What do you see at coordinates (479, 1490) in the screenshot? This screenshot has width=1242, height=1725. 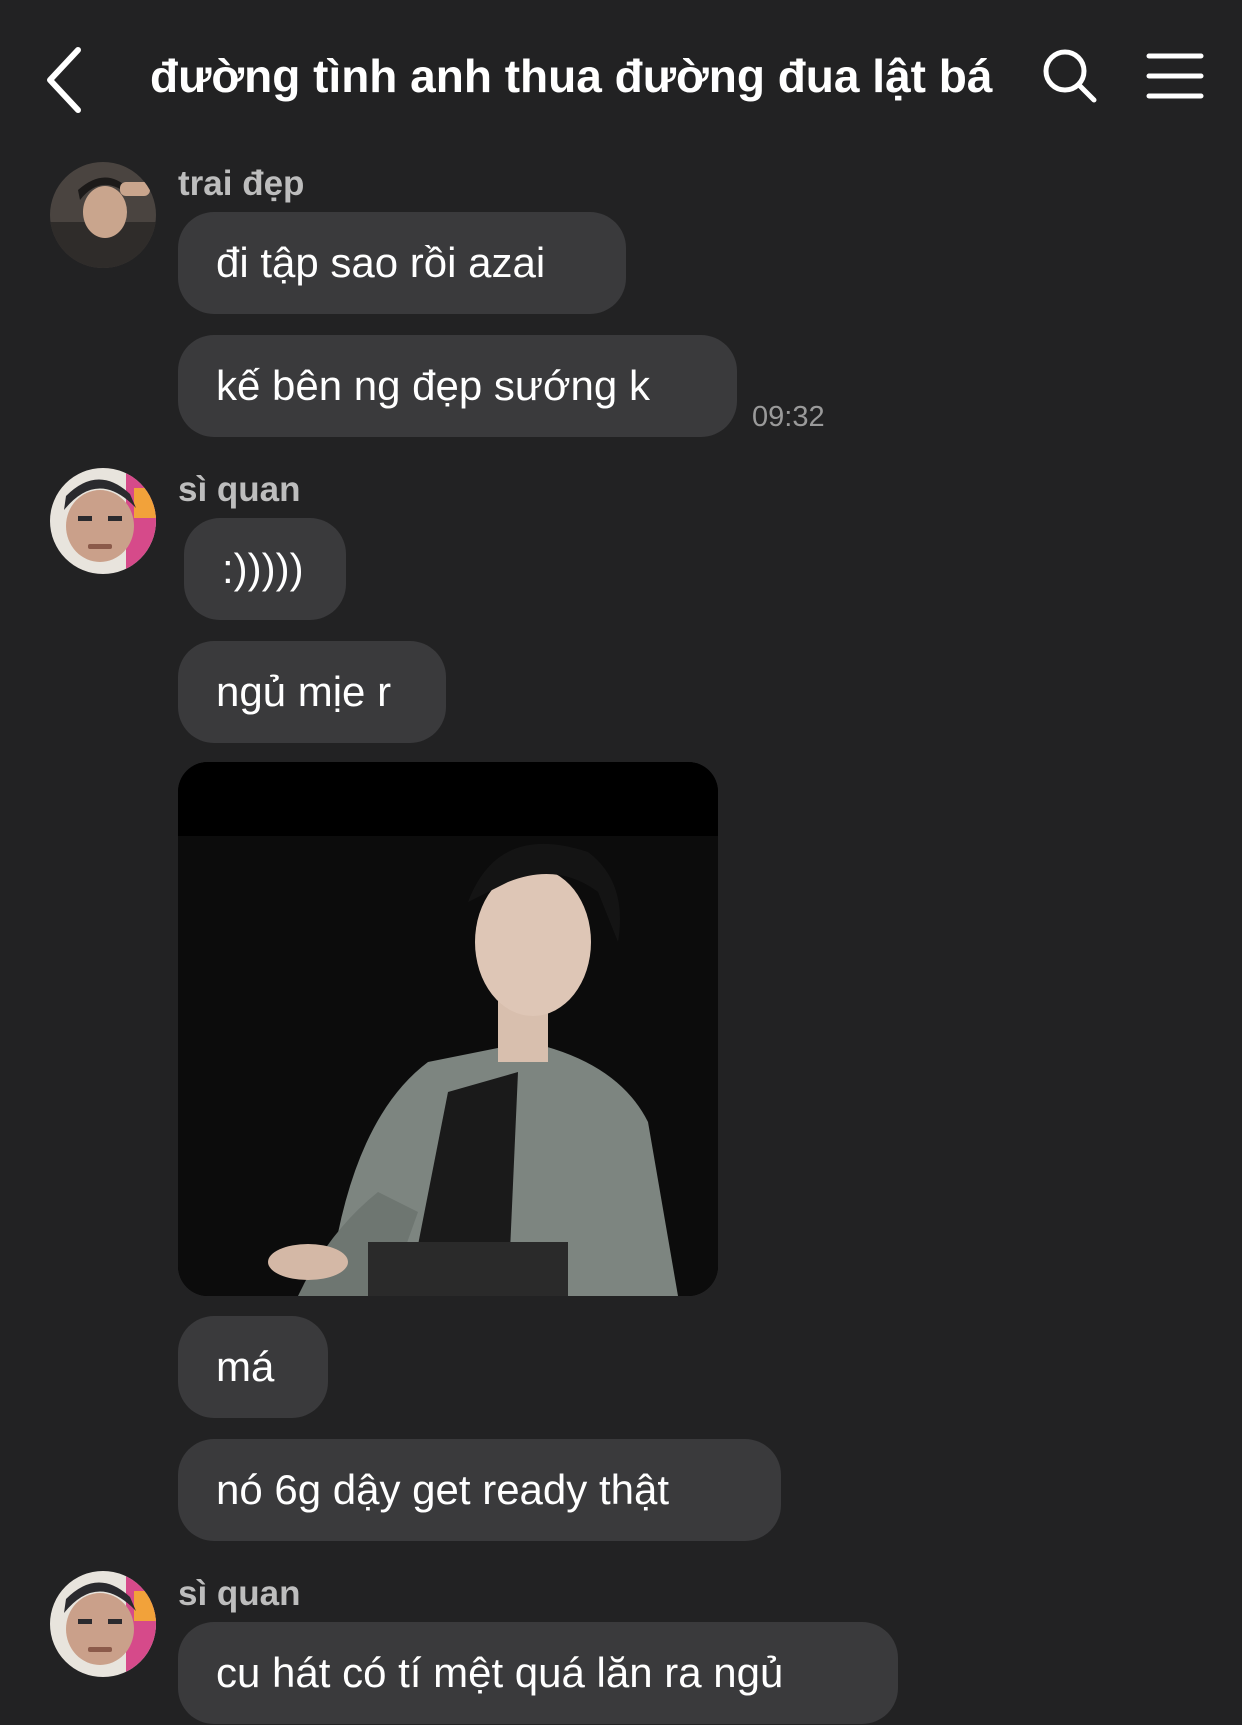 I see `message-bubble: nó 6g dậy get ready thật` at bounding box center [479, 1490].